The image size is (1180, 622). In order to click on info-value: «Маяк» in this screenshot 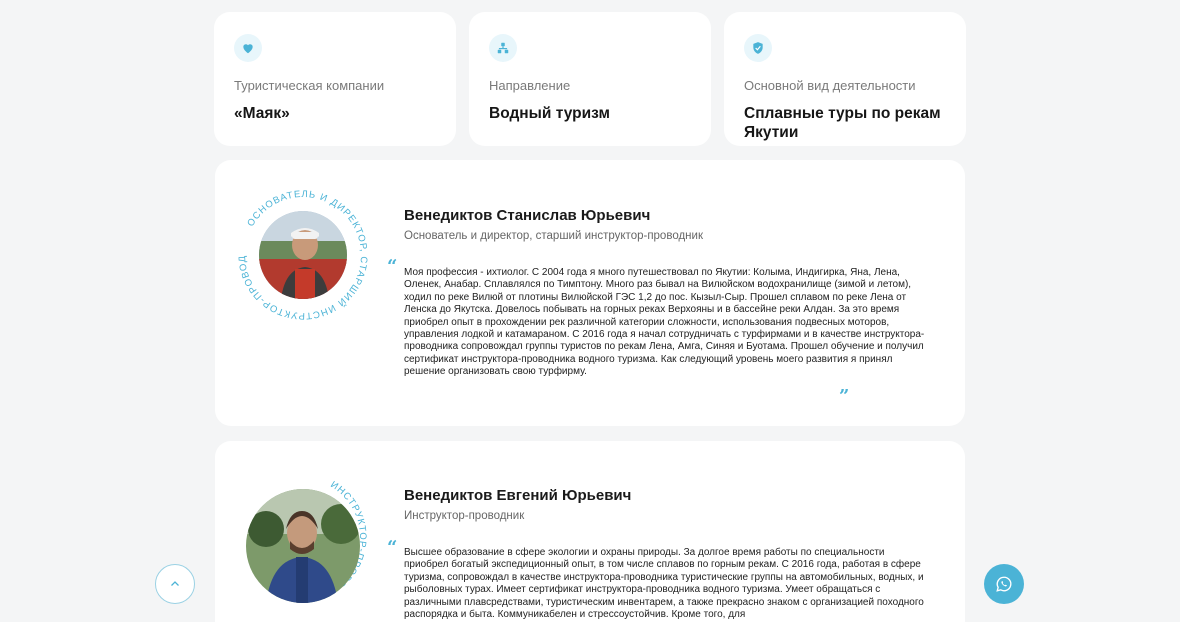, I will do `click(262, 113)`.